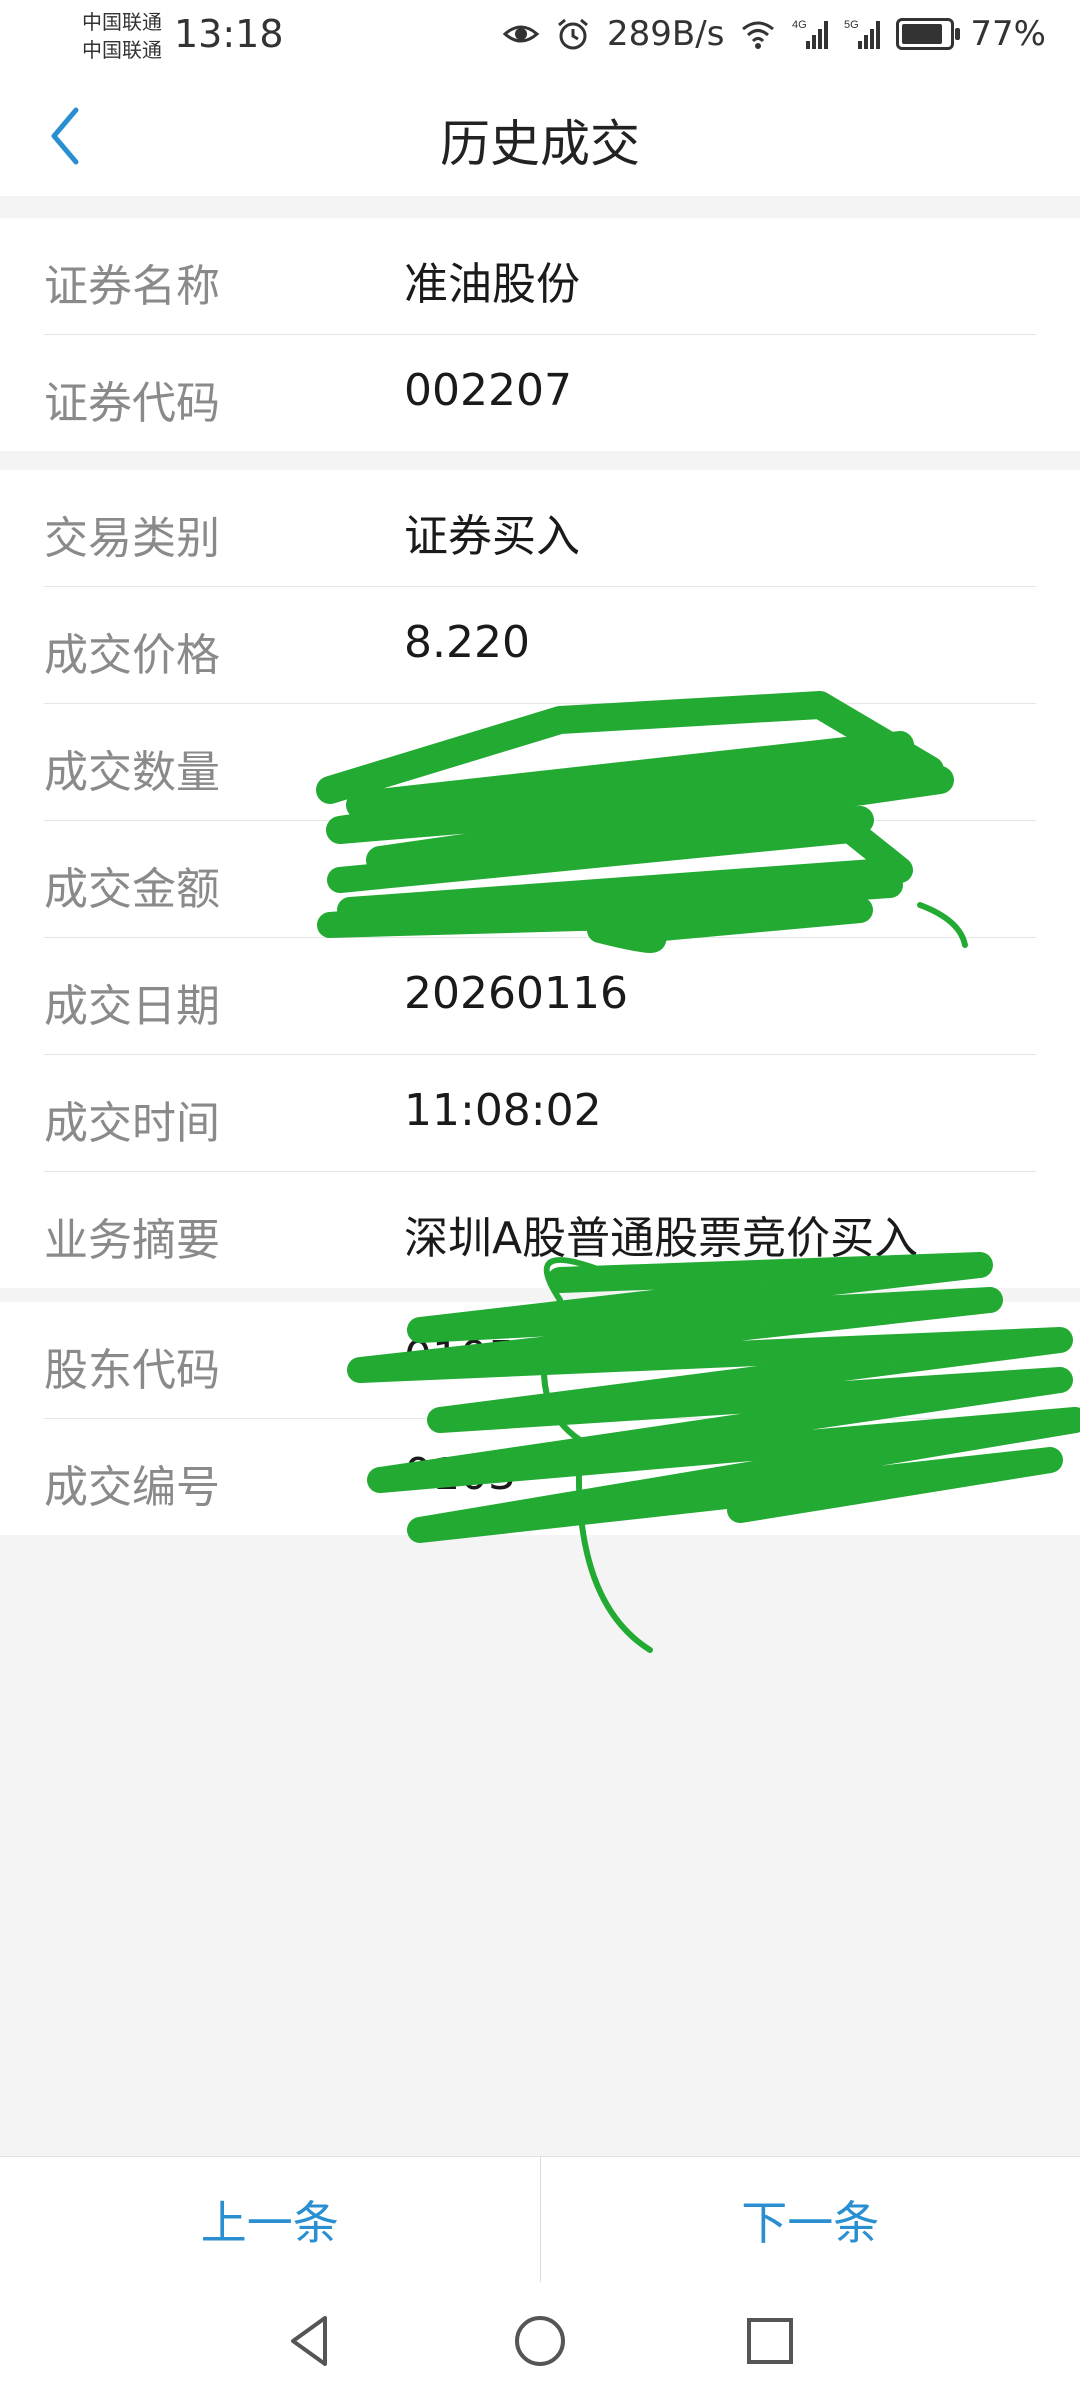 This screenshot has width=1080, height=2400. What do you see at coordinates (122, 36) in the screenshot?
I see `carrier-info: 中国联通 中国联通` at bounding box center [122, 36].